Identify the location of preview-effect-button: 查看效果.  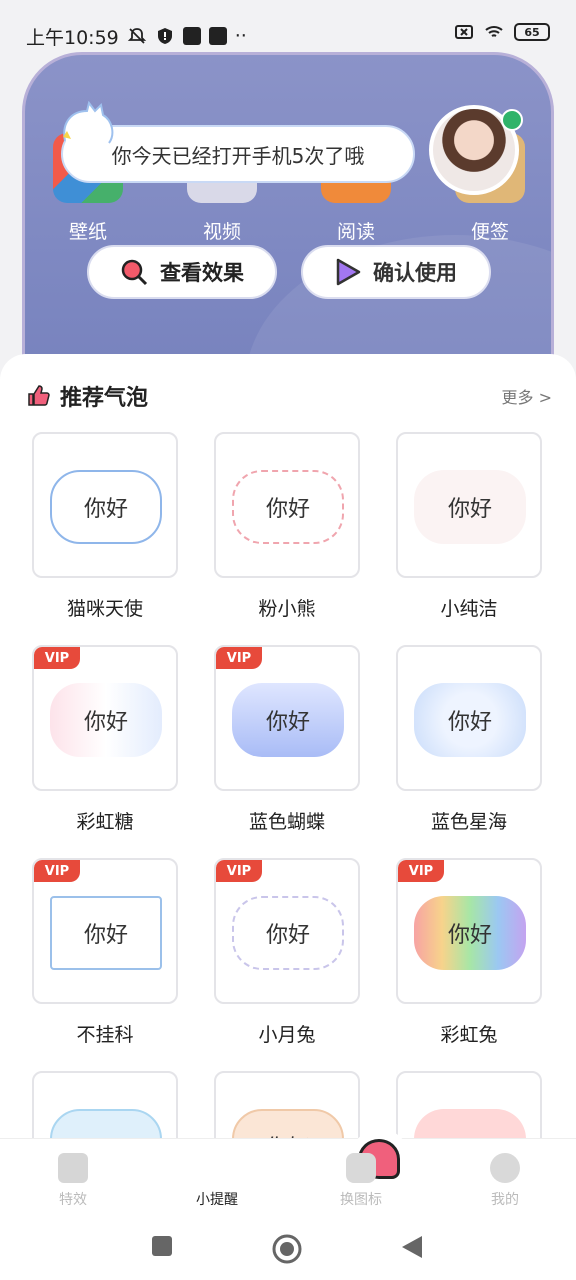
(182, 272).